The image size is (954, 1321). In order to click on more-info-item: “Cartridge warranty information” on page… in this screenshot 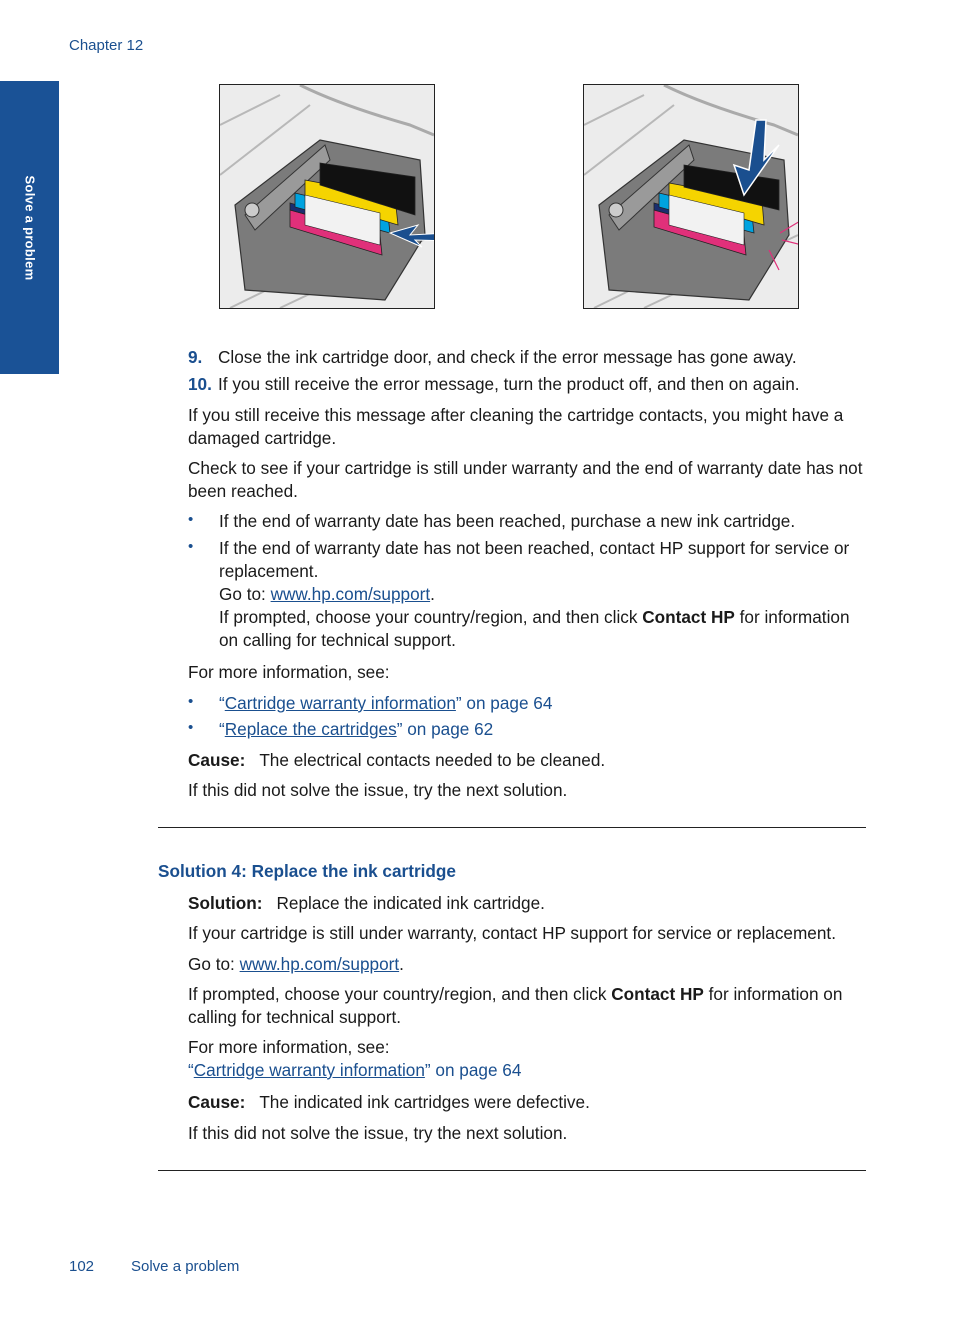, I will do `click(544, 703)`.